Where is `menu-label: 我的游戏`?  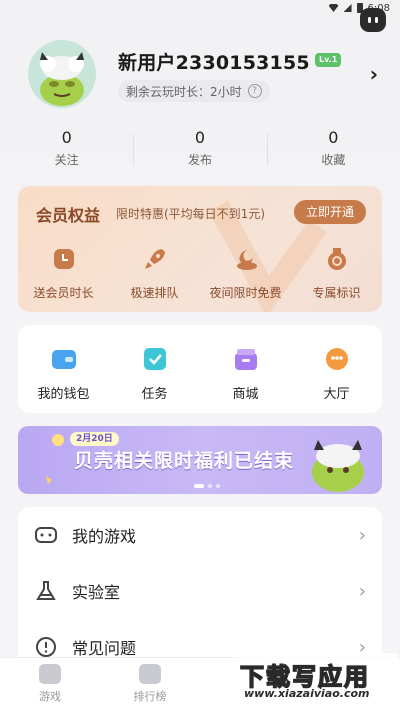 menu-label: 我的游戏 is located at coordinates (104, 536).